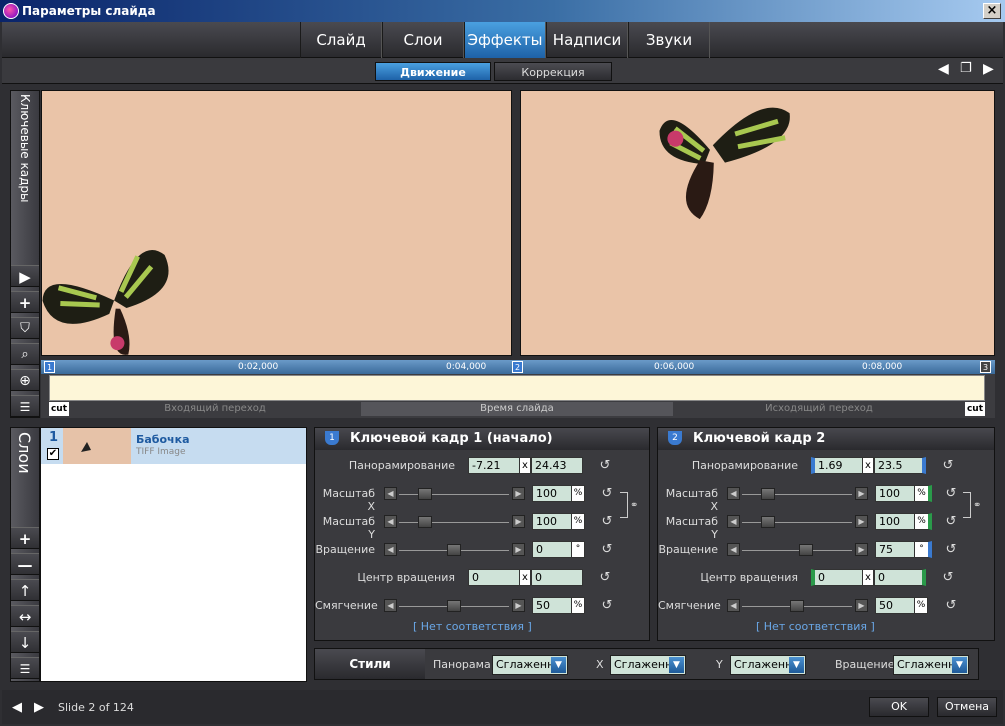  I want to click on arrow-right-icon: ▶, so click(988, 69).